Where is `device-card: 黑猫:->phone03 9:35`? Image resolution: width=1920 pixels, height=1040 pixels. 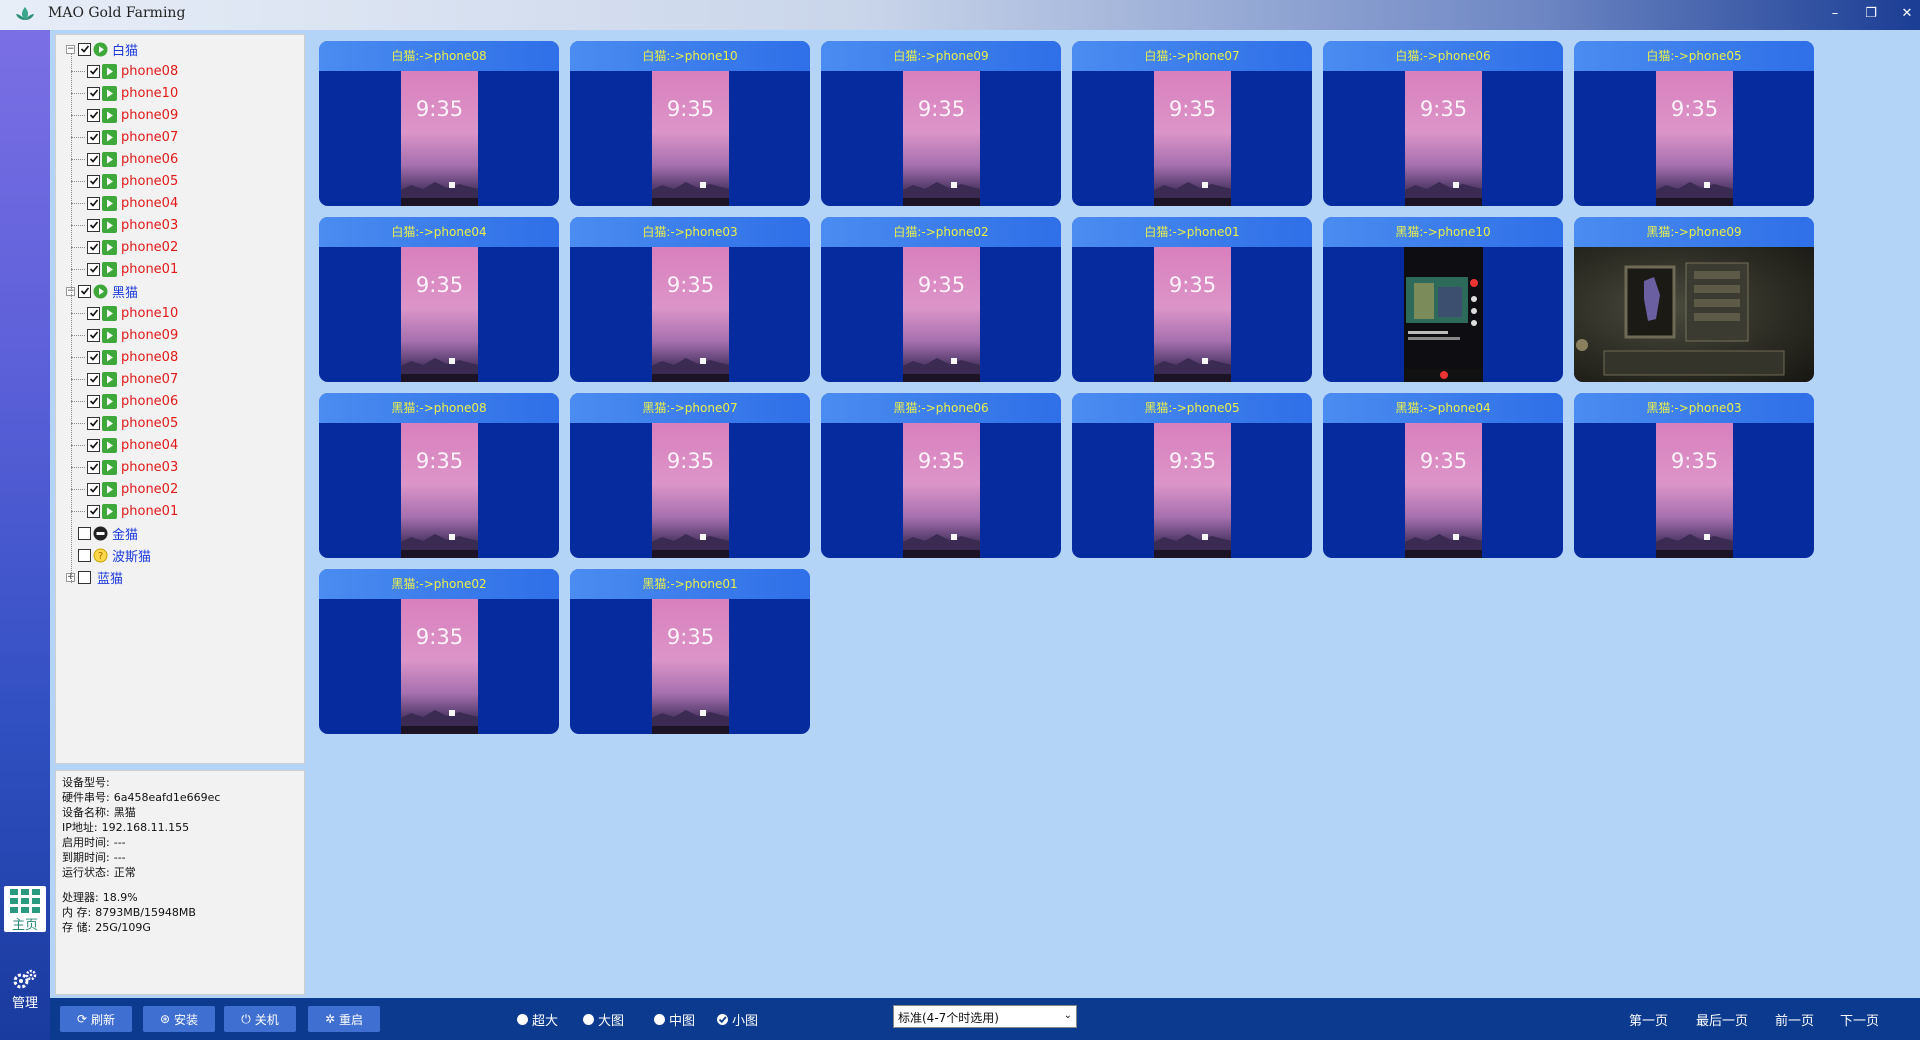 device-card: 黑猫:->phone03 9:35 is located at coordinates (1694, 475).